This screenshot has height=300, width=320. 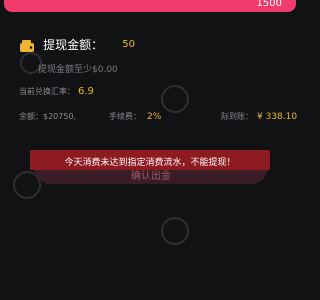 I want to click on arrive-value: ¥ 338.10, so click(x=277, y=117).